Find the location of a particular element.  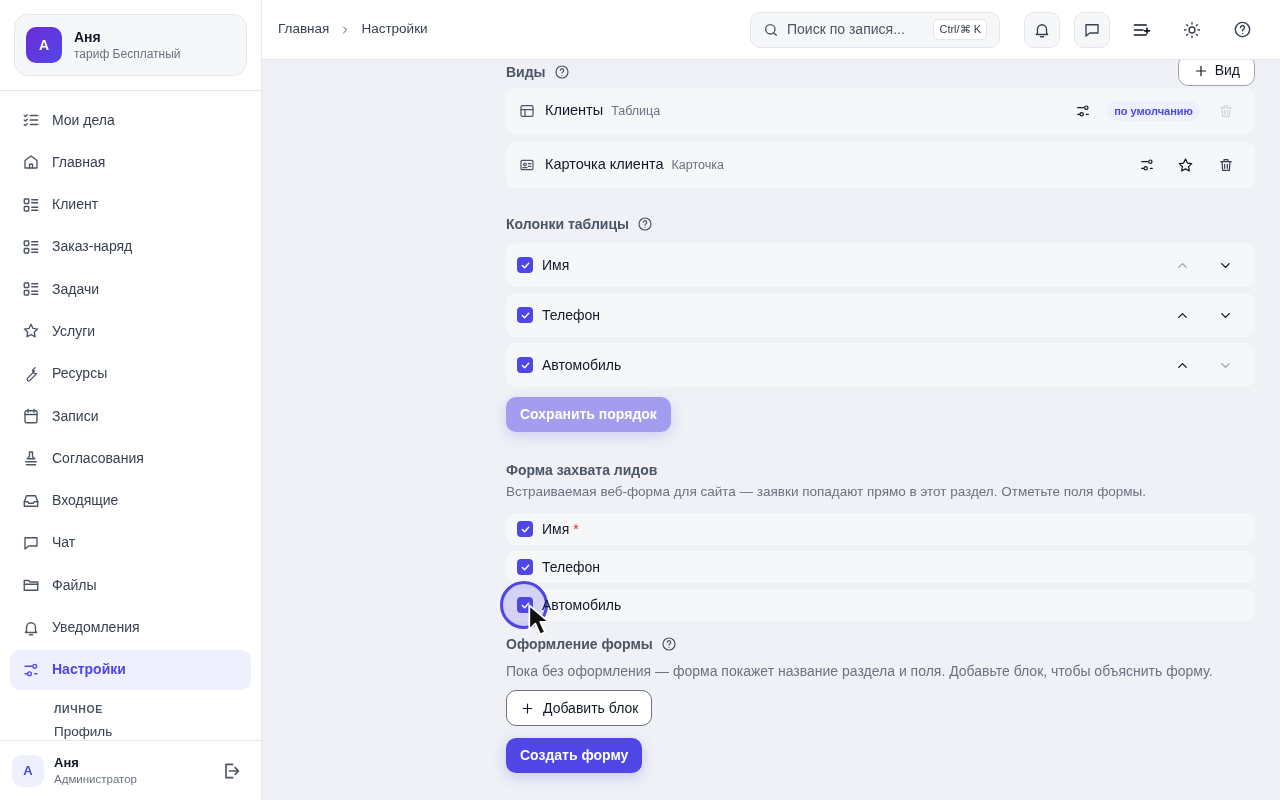

section-title: Колонки таблицы is located at coordinates (567, 224).